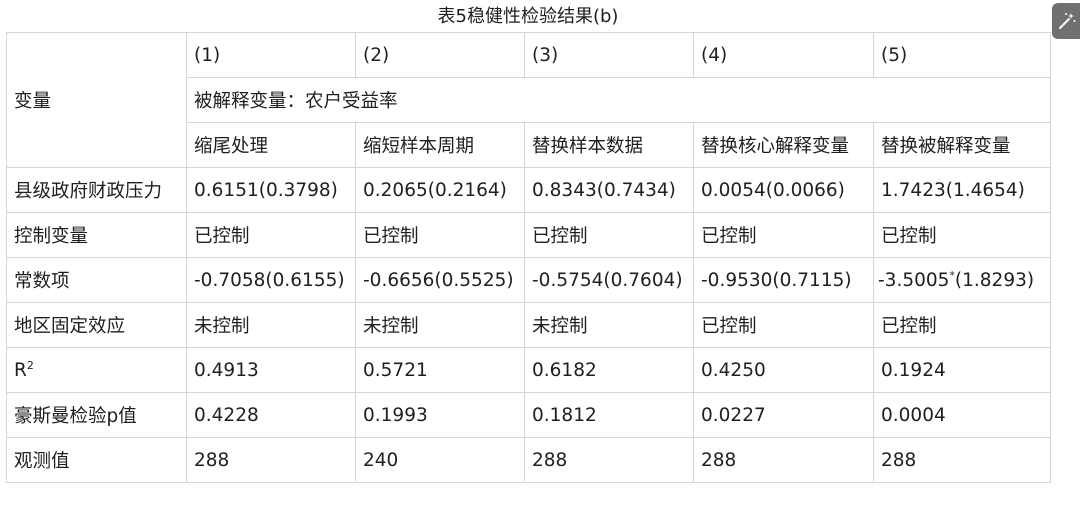  Describe the element at coordinates (96, 235) in the screenshot. I see `row-label: 控制变量` at that location.